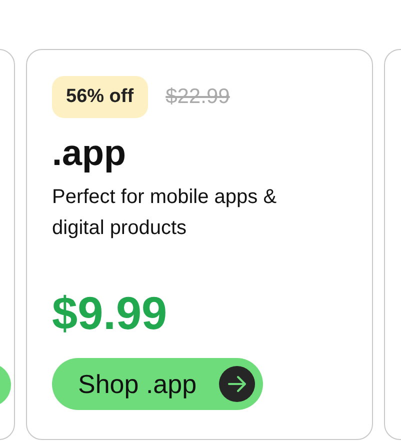  What do you see at coordinates (236, 384) in the screenshot?
I see `arrow-right-icon` at bounding box center [236, 384].